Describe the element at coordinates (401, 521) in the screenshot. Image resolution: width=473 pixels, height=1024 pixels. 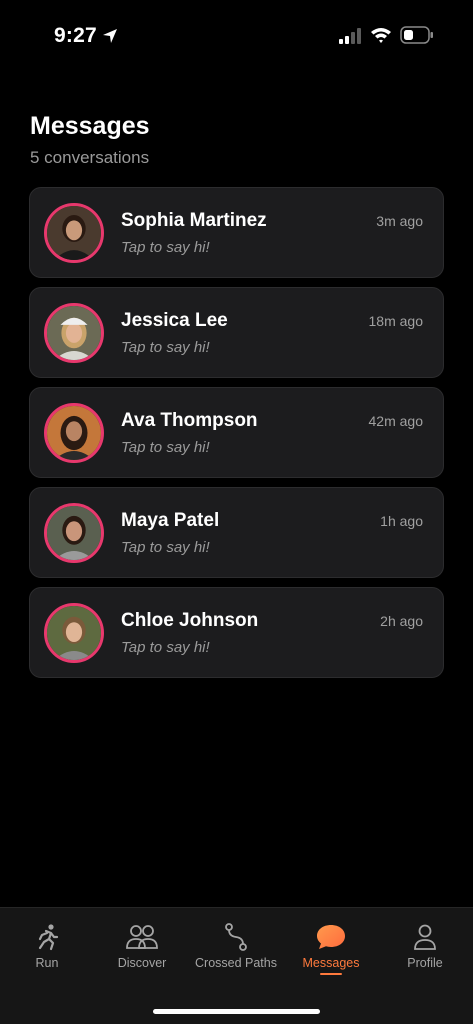
I see `message-time: 1h ago` at that location.